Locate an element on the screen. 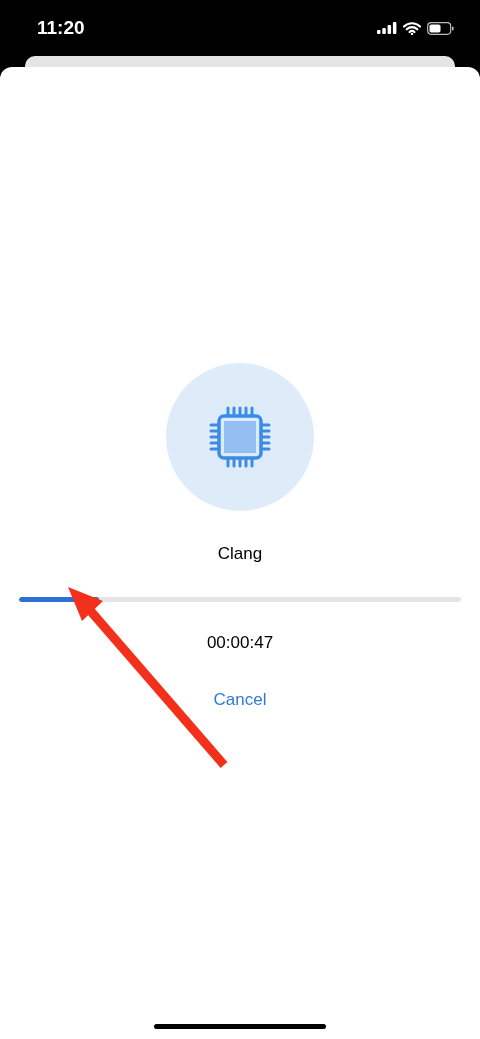 Image resolution: width=480 pixels, height=1039 pixels. chip-icon is located at coordinates (240, 437).